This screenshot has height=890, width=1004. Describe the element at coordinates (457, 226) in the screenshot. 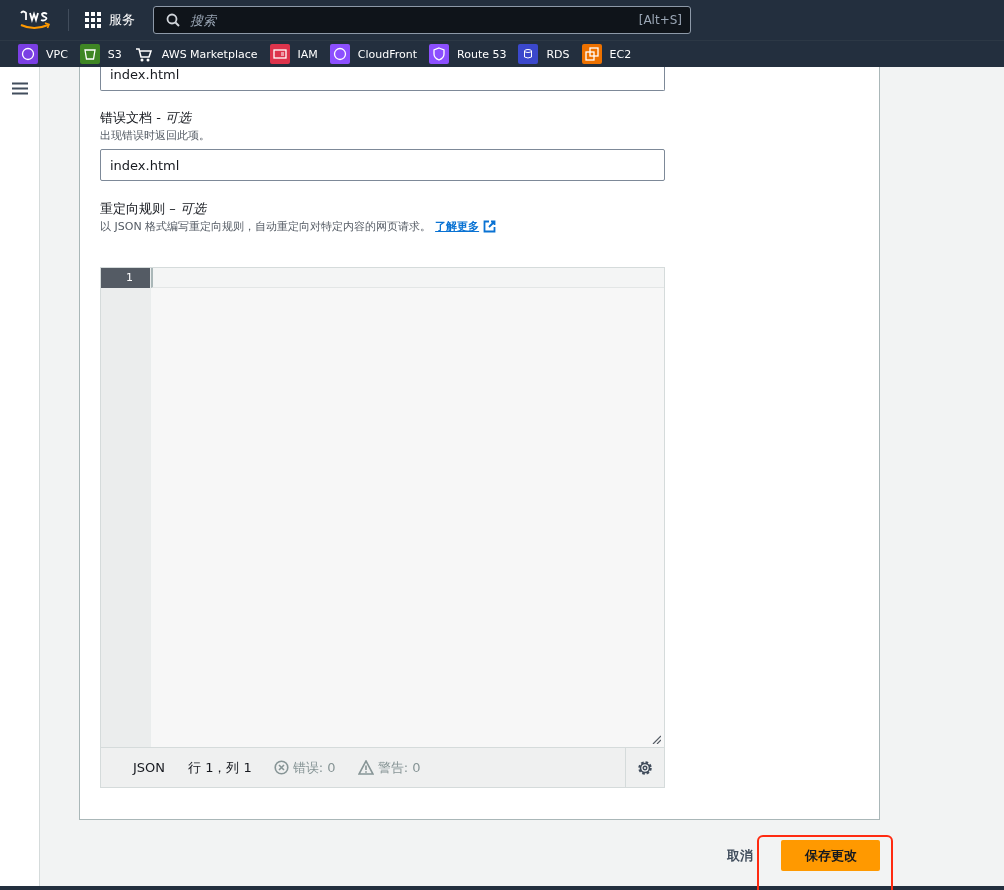

I see `learn-more-link: 了解更多` at that location.